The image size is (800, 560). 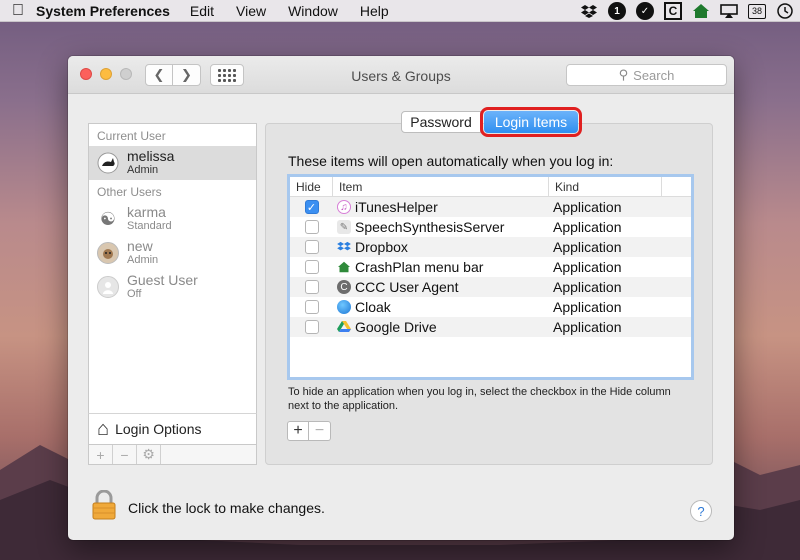 What do you see at coordinates (172, 253) in the screenshot?
I see `user-new: new Admin` at bounding box center [172, 253].